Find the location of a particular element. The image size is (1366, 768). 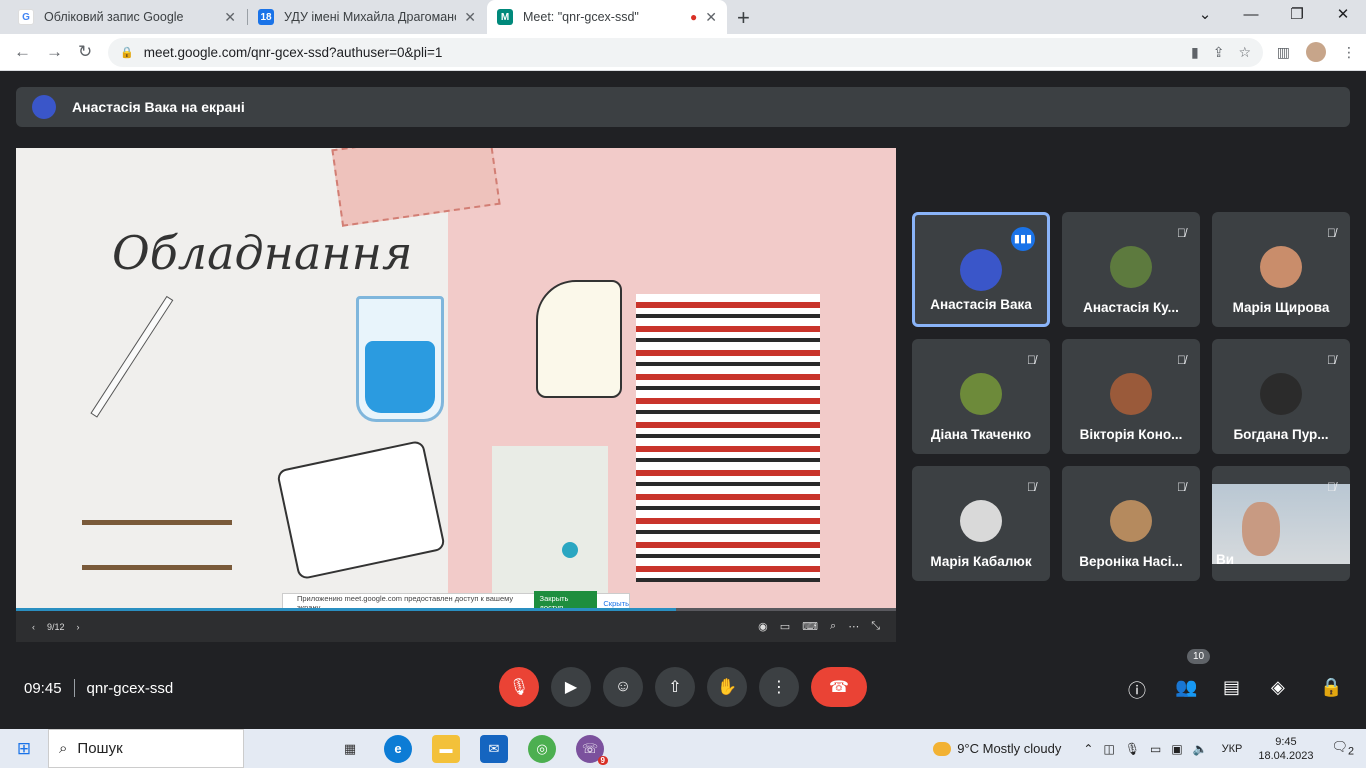

activities-icon: ◈ is located at coordinates (1278, 687).